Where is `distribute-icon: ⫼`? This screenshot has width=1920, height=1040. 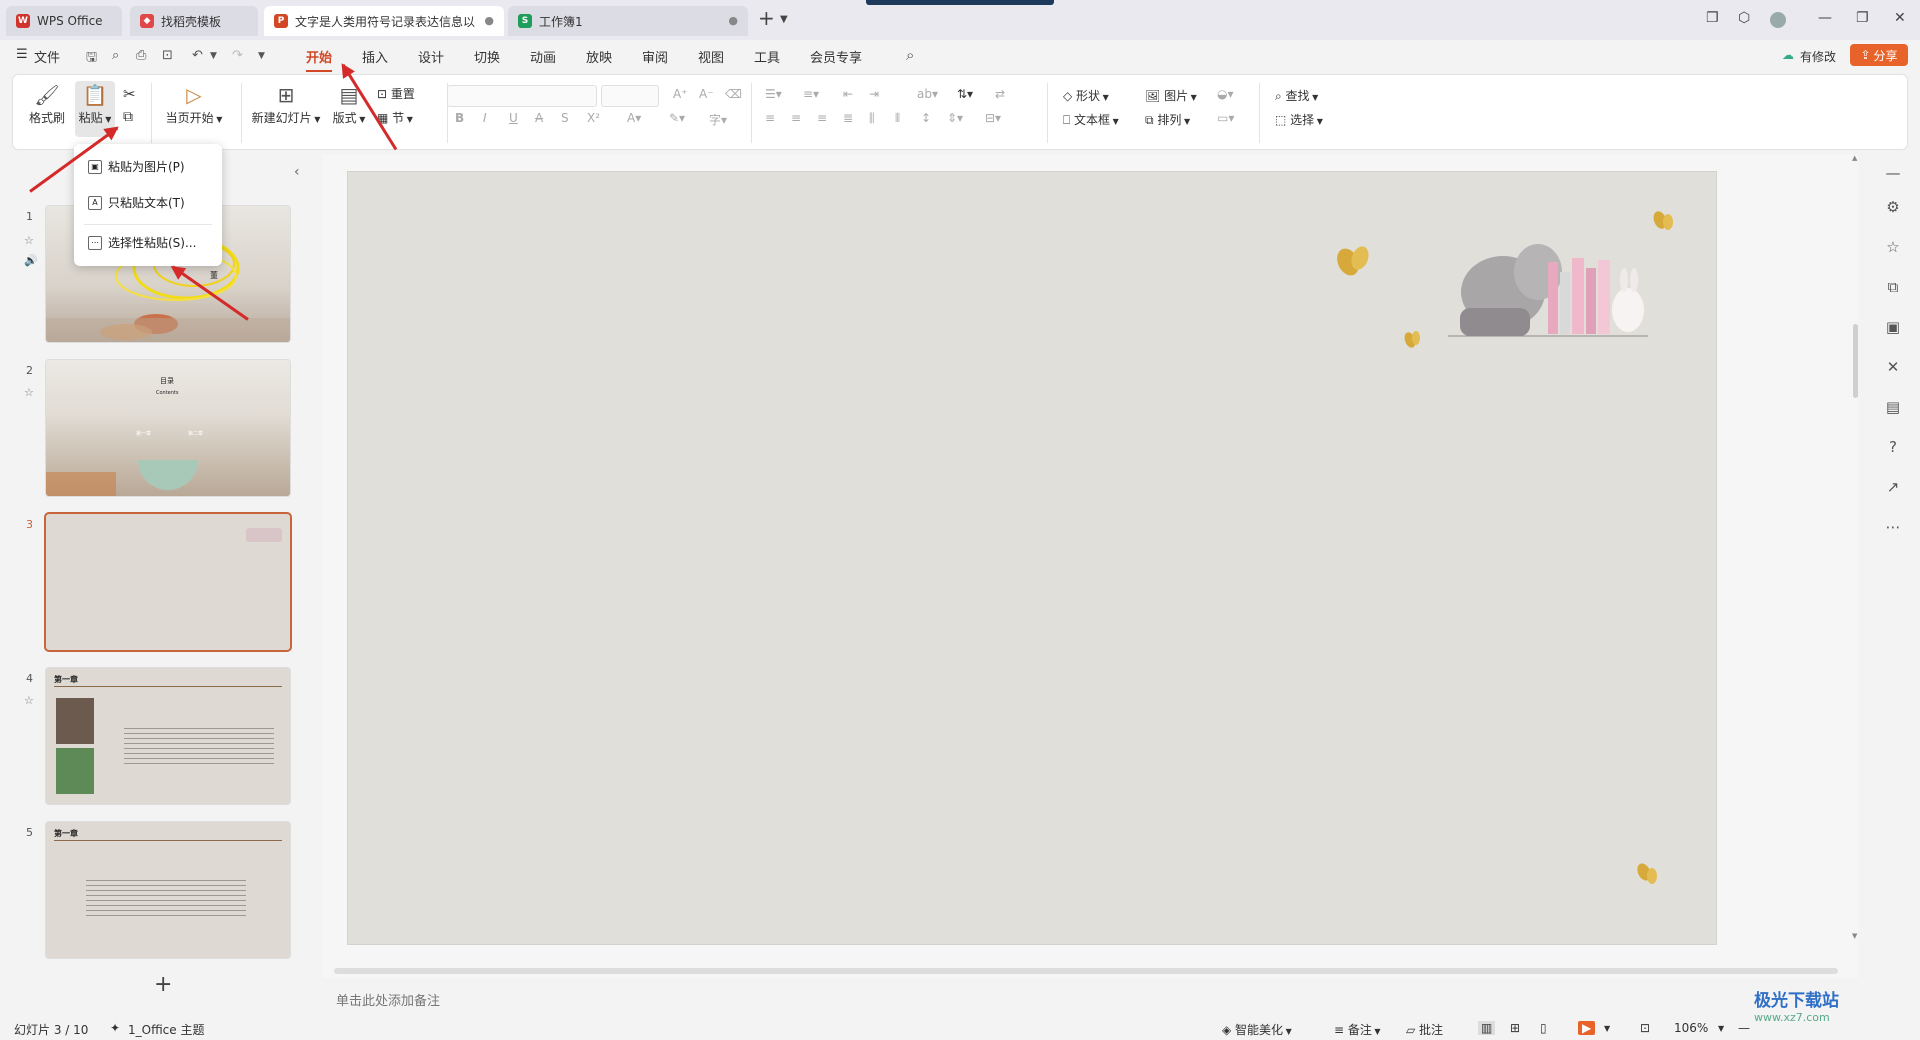
distribute-icon: ⫼ is located at coordinates (872, 118).